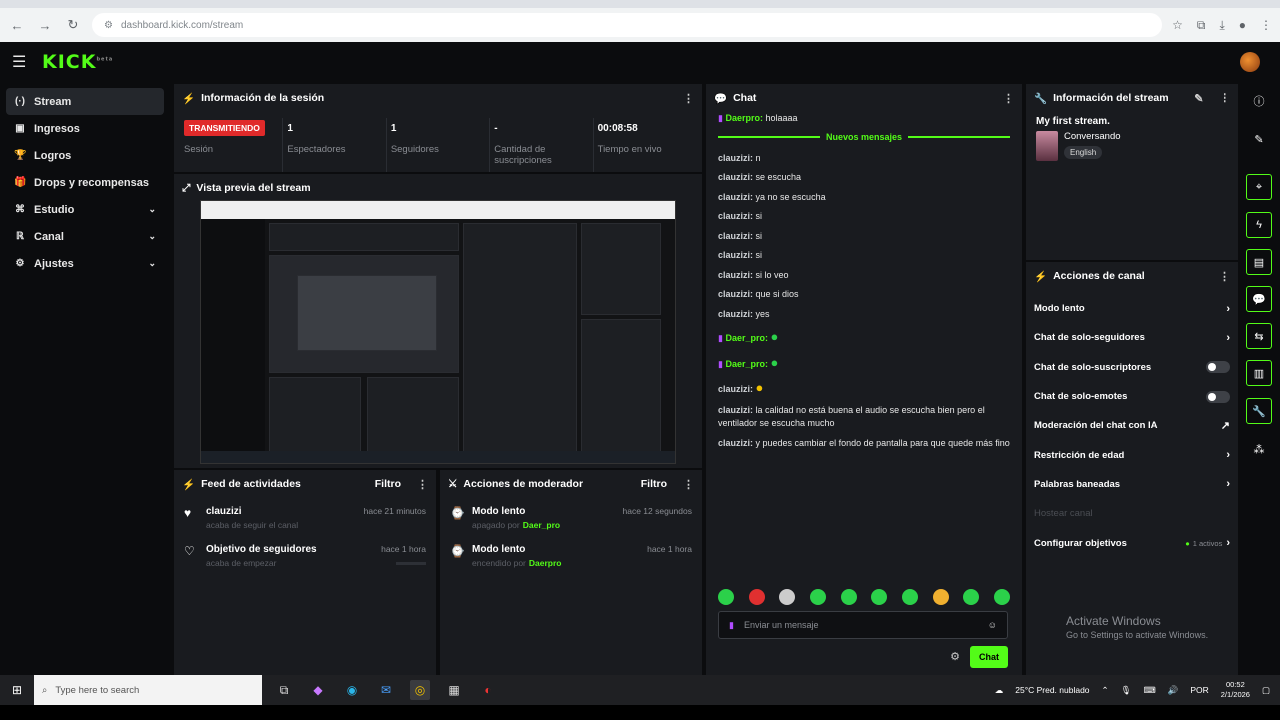  What do you see at coordinates (1266, 690) in the screenshot?
I see `notifications-icon: ▢` at bounding box center [1266, 690].